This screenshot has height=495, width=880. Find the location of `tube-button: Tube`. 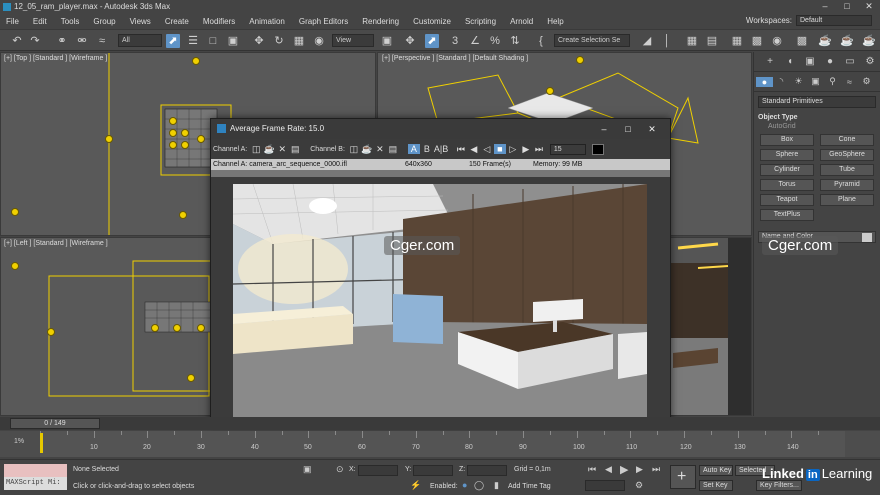

tube-button: Tube is located at coordinates (847, 170).